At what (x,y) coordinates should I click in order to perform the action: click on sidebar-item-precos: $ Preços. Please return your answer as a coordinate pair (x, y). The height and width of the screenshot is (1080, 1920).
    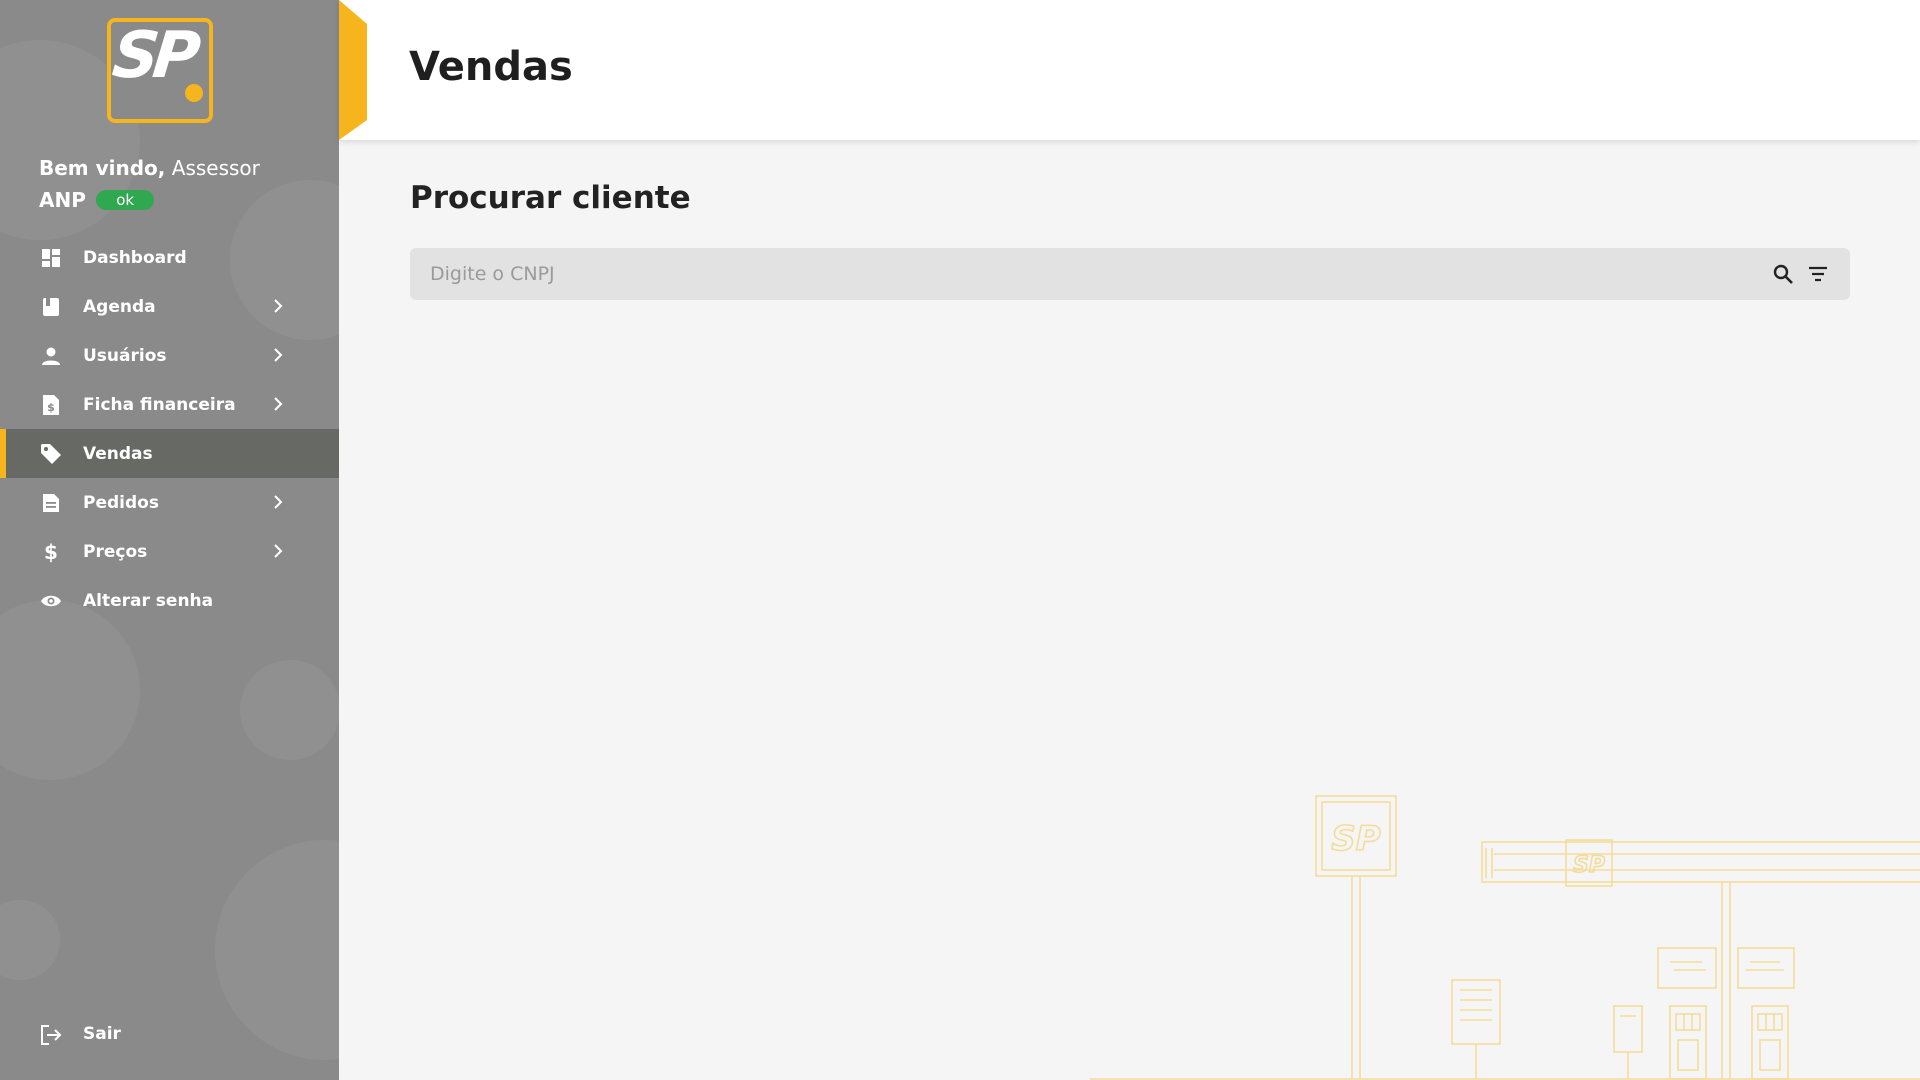
    Looking at the image, I should click on (169, 551).